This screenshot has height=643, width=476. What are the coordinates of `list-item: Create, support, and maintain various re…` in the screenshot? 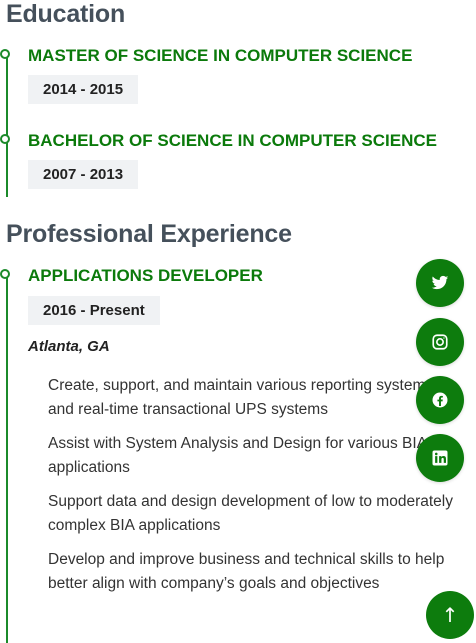 It's located at (241, 397).